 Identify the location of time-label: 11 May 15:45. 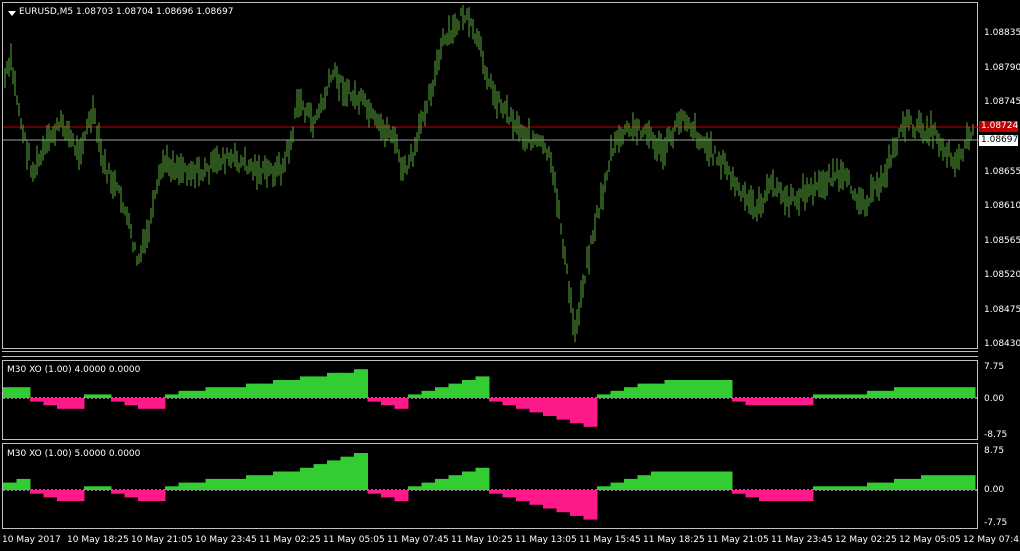
(610, 540).